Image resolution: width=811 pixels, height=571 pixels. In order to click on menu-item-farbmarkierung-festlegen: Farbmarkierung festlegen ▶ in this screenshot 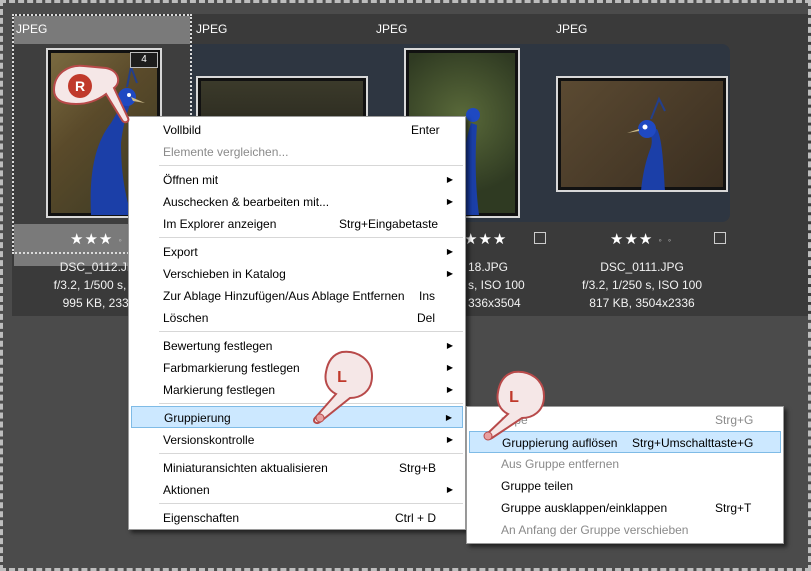, I will do `click(297, 368)`.